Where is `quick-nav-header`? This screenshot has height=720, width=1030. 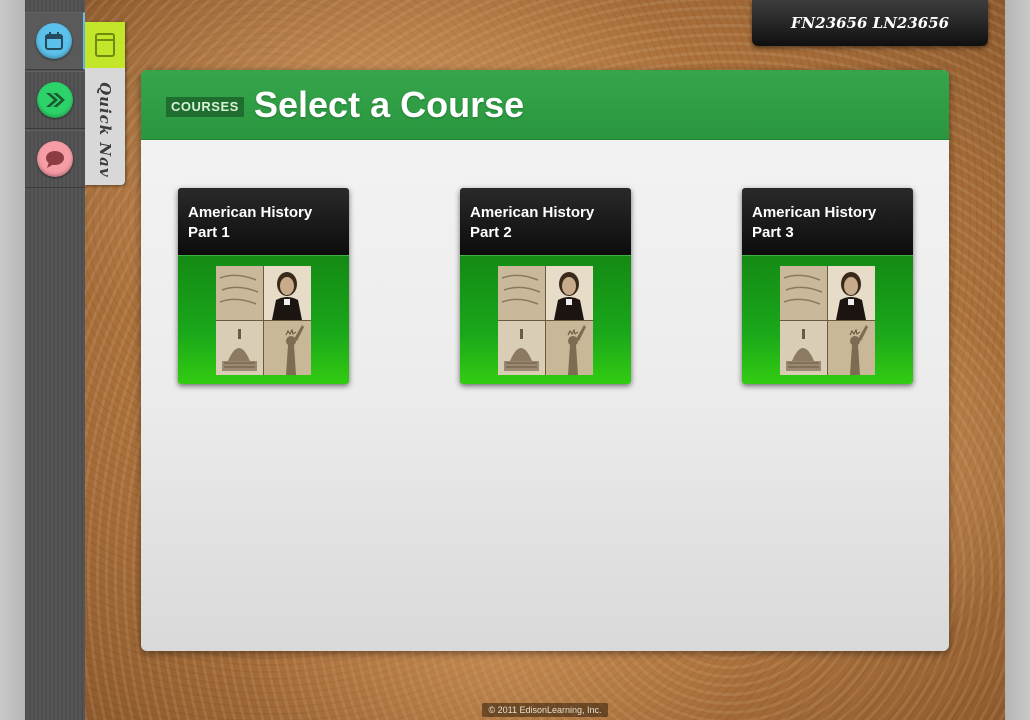 quick-nav-header is located at coordinates (105, 45).